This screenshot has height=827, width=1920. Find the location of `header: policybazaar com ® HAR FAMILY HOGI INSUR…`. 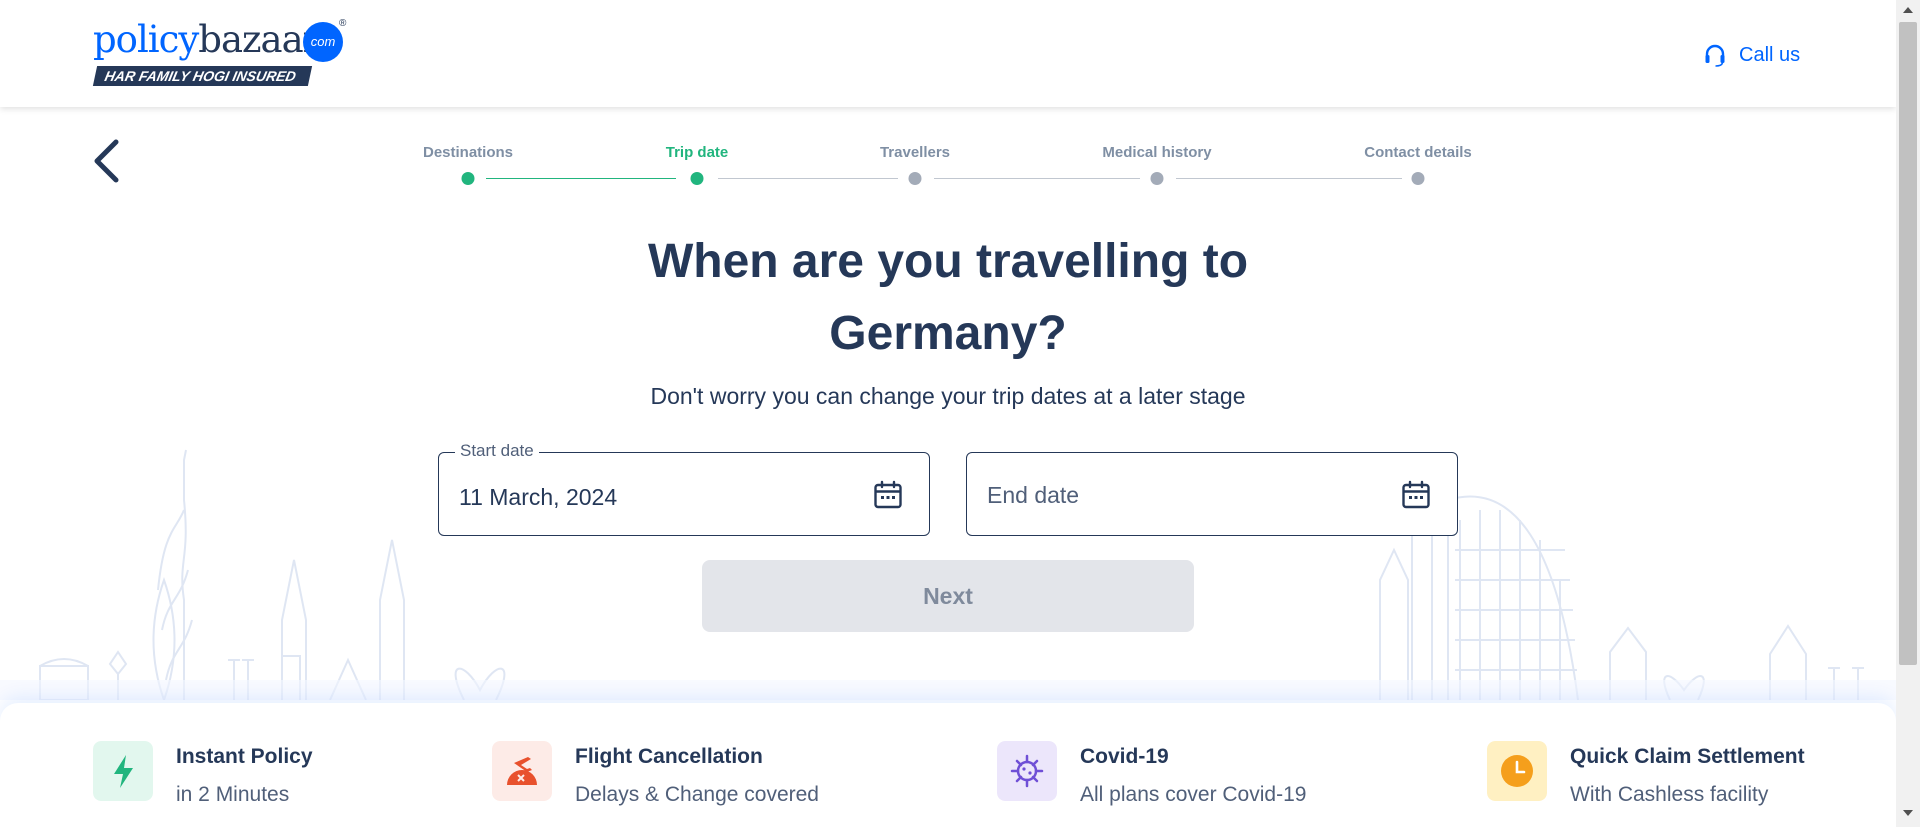

header: policybazaar com ® HAR FAMILY HOGI INSUR… is located at coordinates (948, 53).